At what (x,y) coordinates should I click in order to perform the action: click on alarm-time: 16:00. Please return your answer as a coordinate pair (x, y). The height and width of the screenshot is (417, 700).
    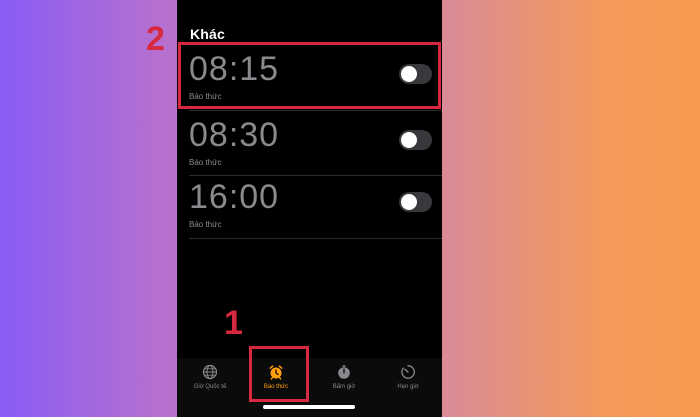
    Looking at the image, I should click on (234, 197).